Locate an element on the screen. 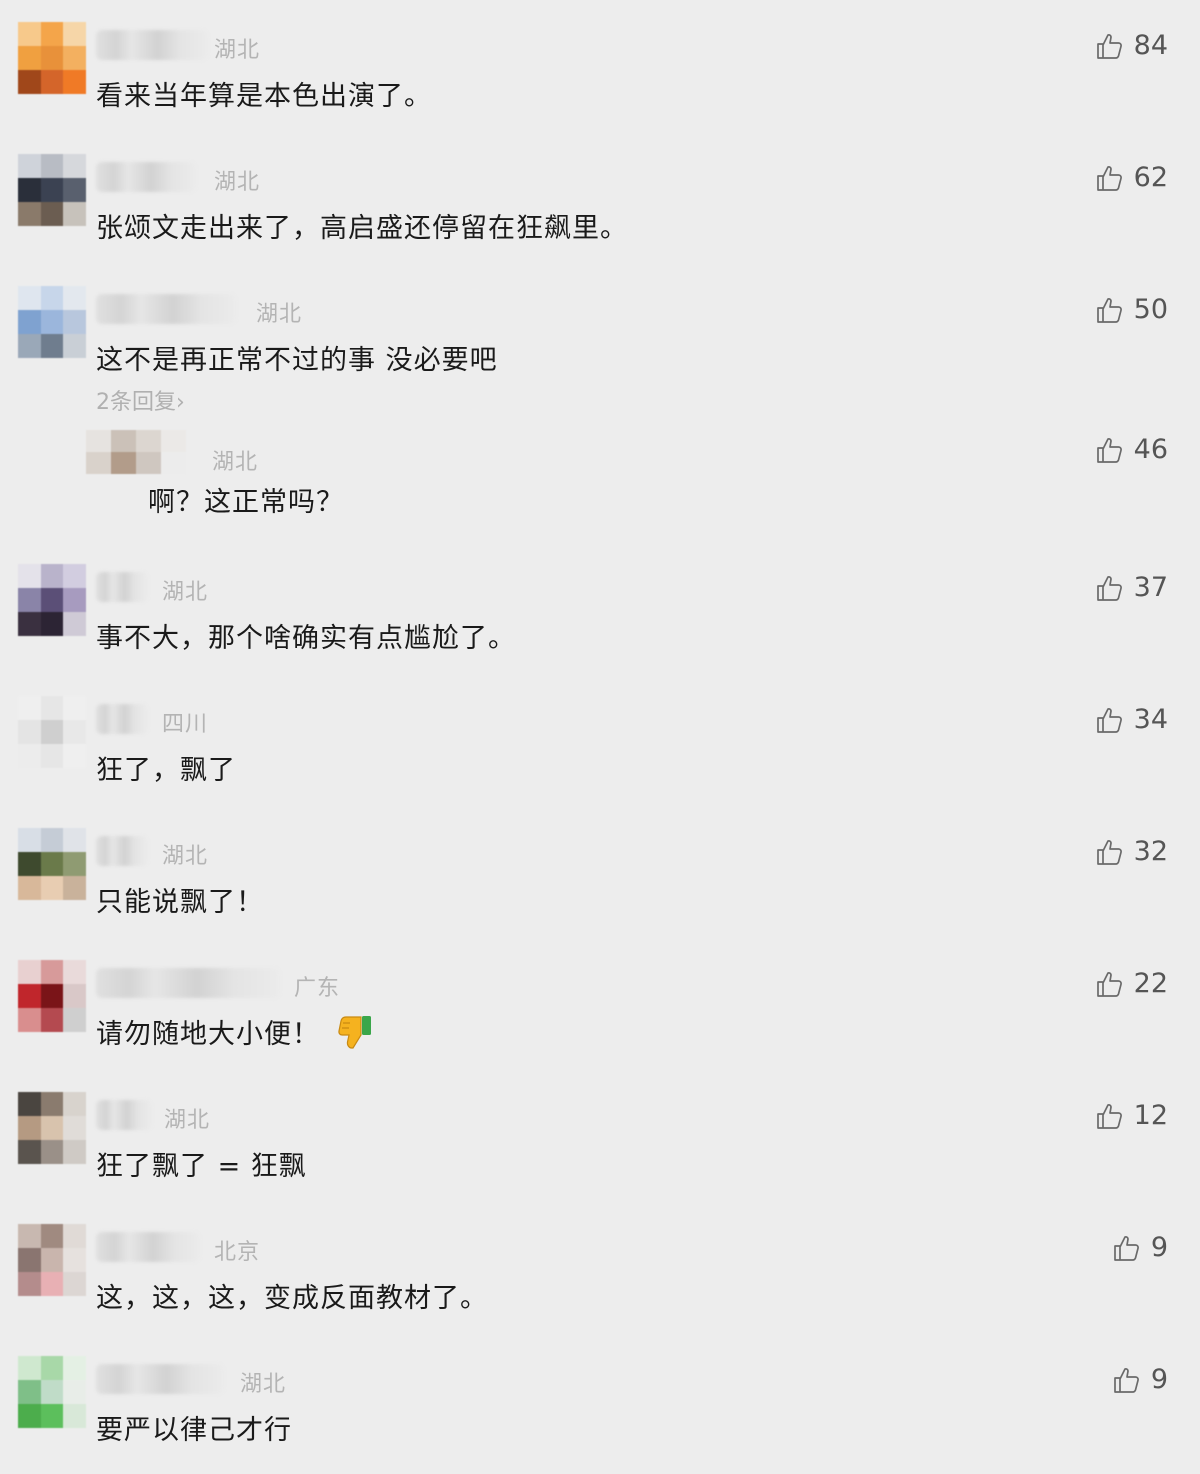 This screenshot has height=1474, width=1200. like-count: 32 is located at coordinates (1150, 851).